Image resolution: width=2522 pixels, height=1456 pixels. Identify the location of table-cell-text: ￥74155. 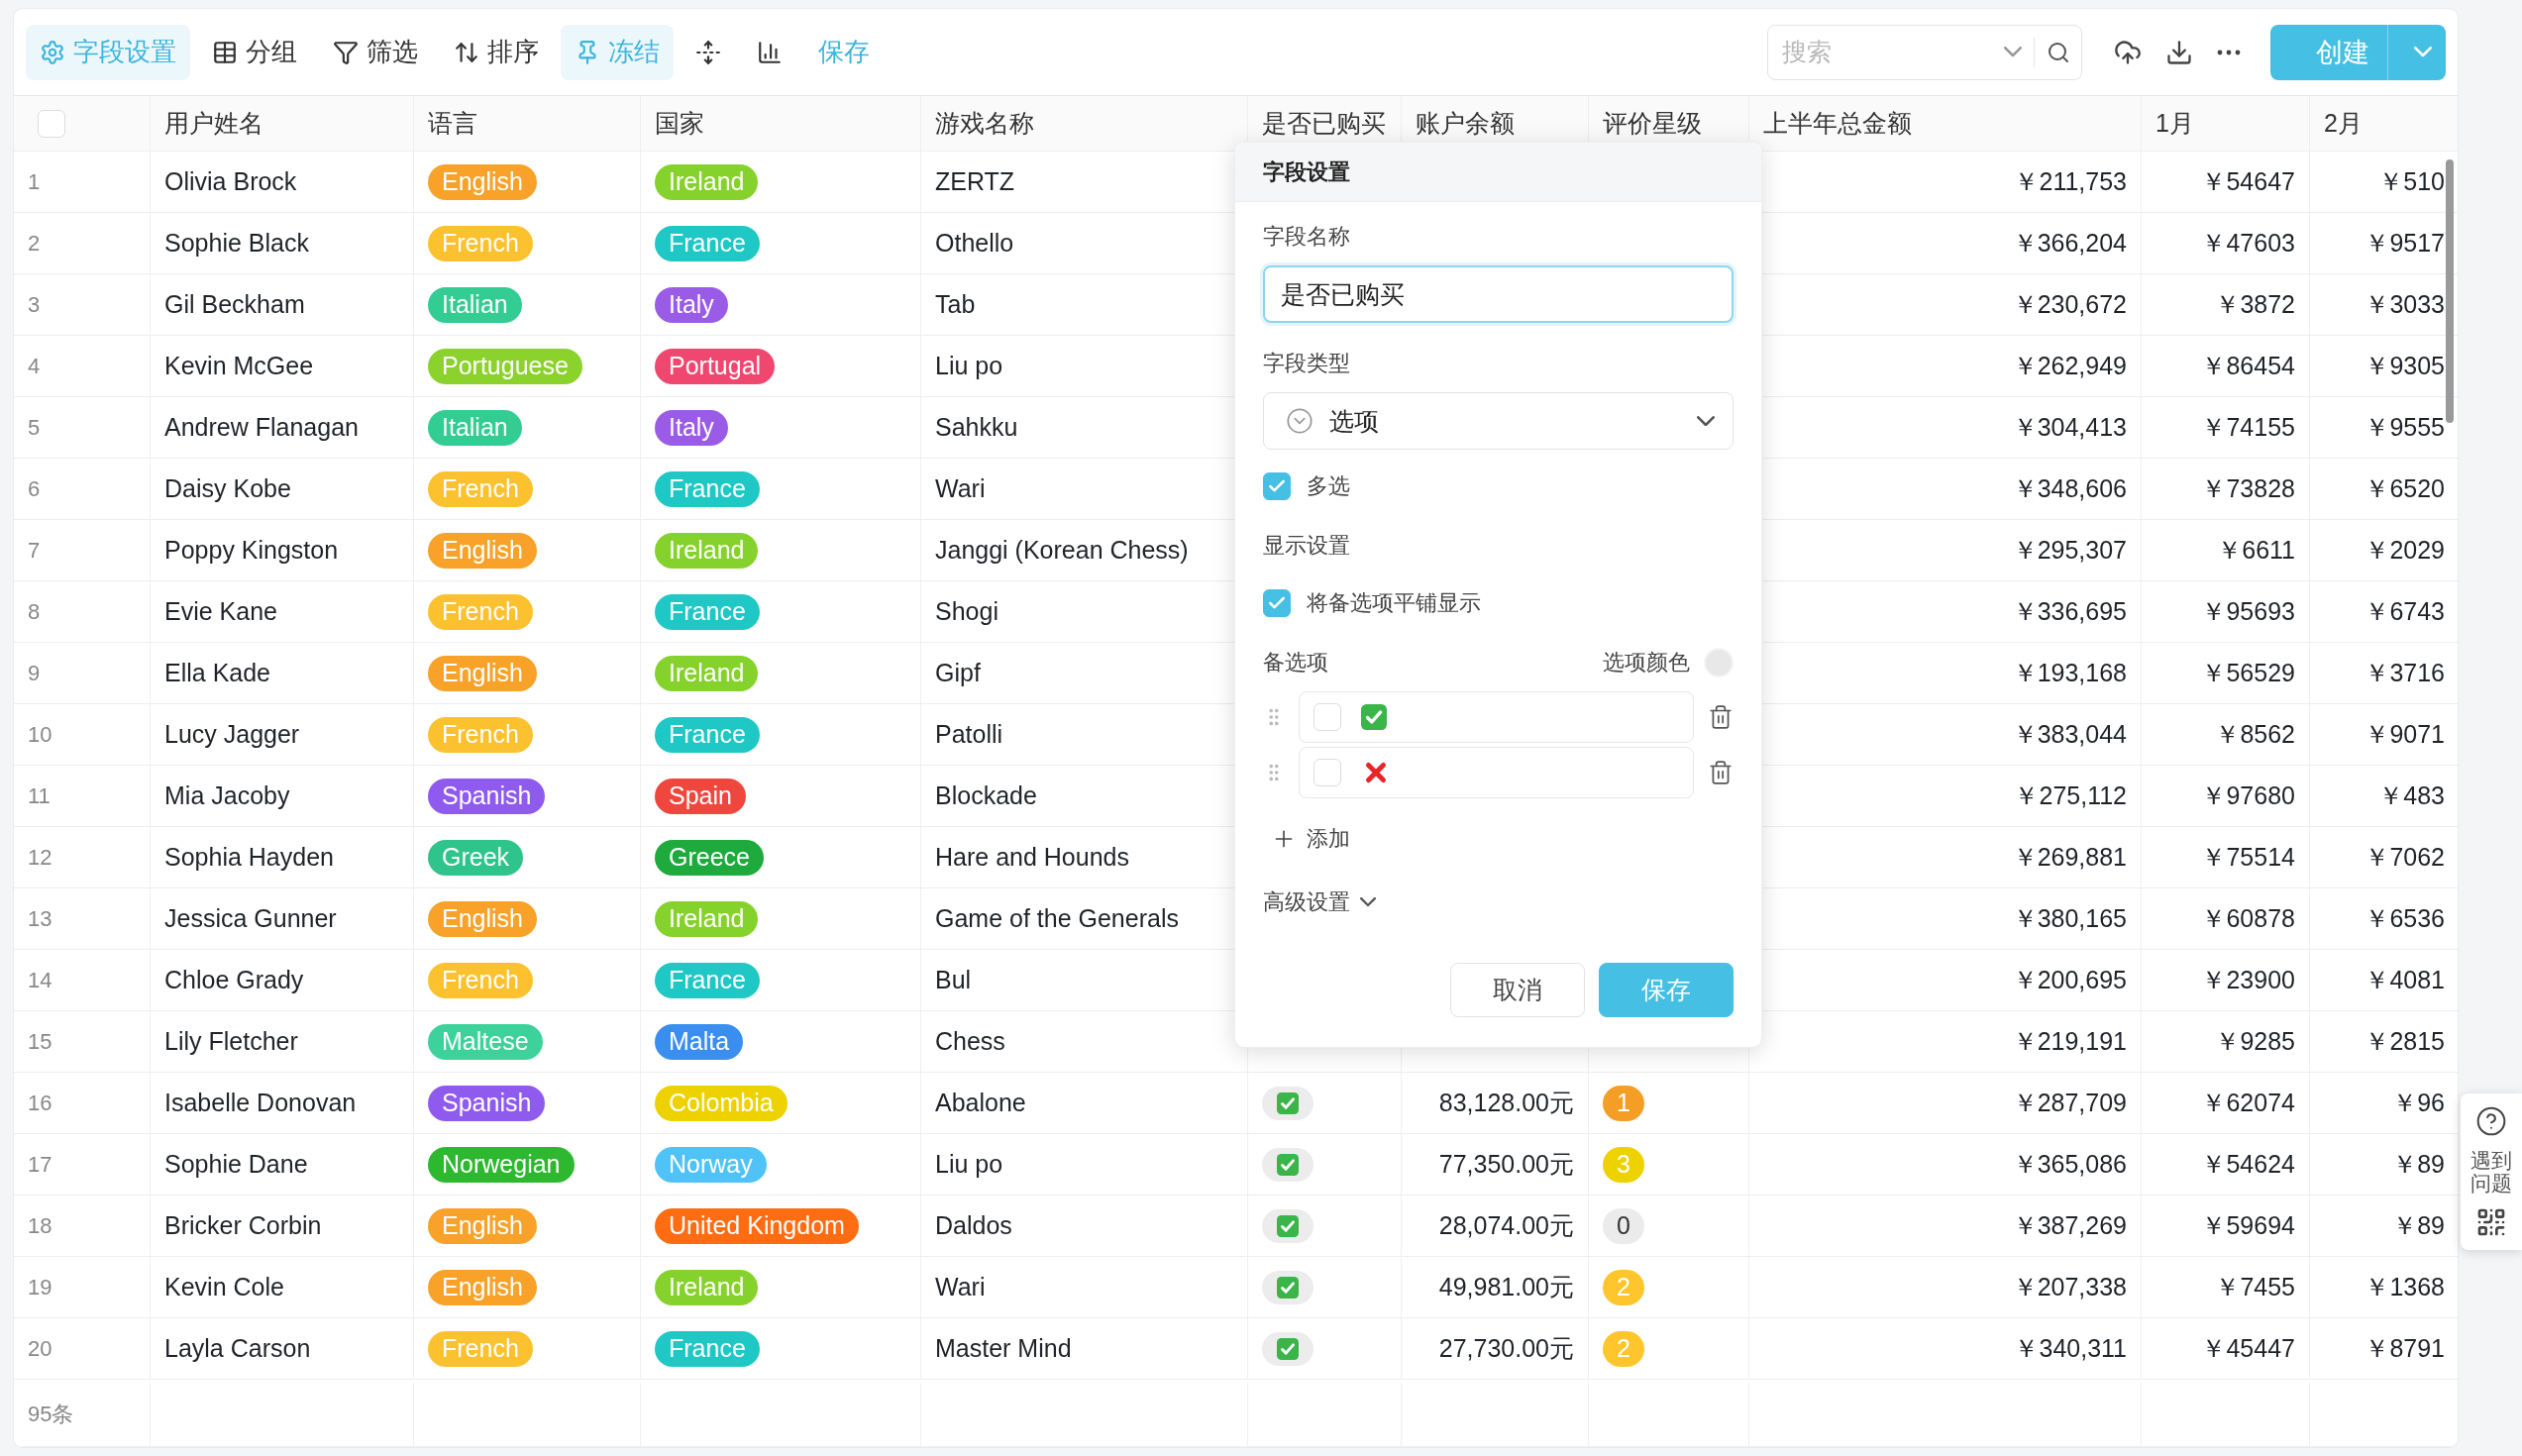
(2248, 427).